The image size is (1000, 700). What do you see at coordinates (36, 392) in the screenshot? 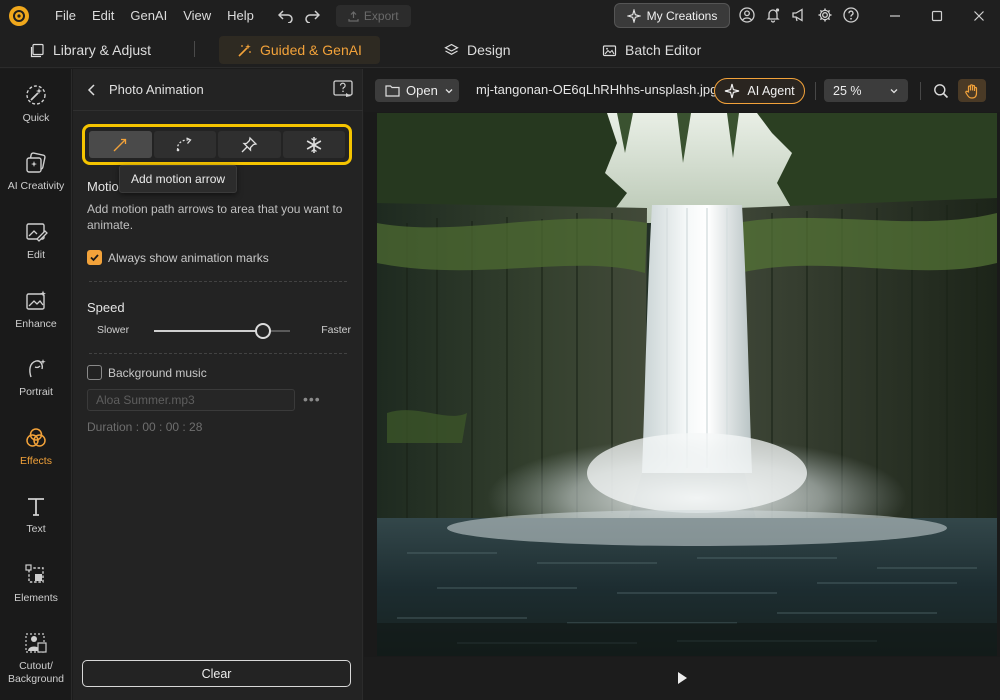
I see `rail-label-portrait: Portrait` at bounding box center [36, 392].